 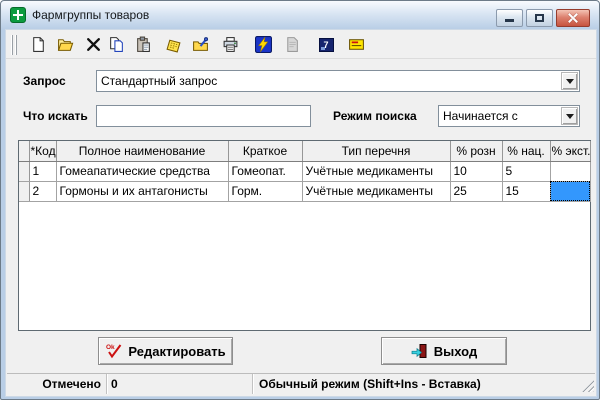 What do you see at coordinates (526, 171) in the screenshot?
I see `cell-markup-pct: 5` at bounding box center [526, 171].